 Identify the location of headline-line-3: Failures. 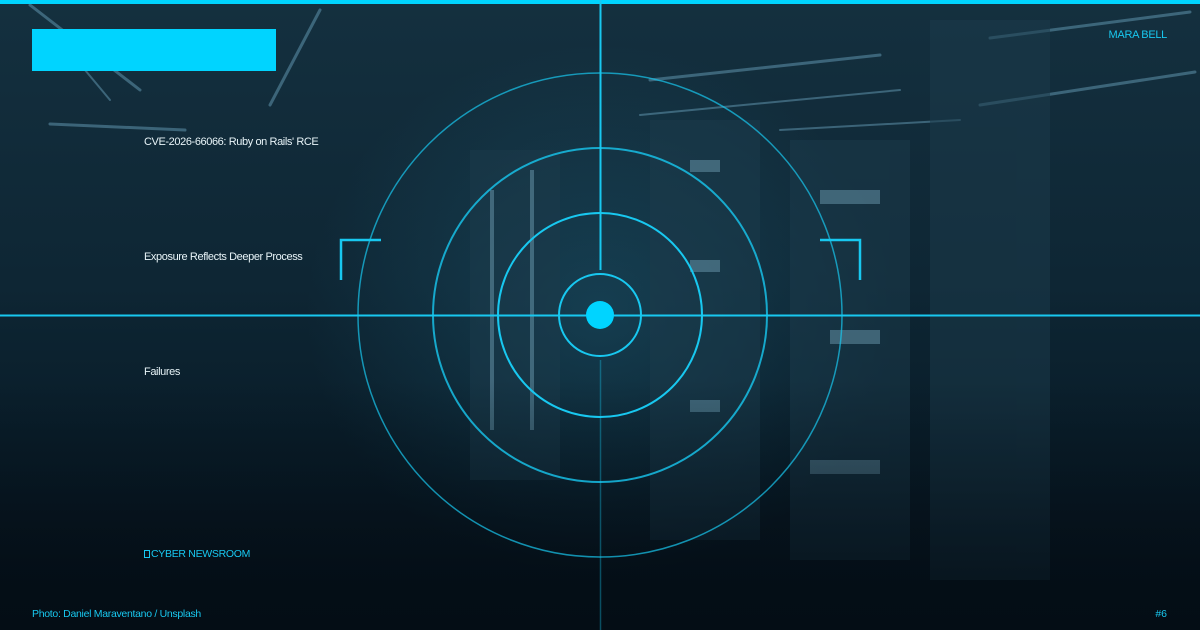
(162, 372).